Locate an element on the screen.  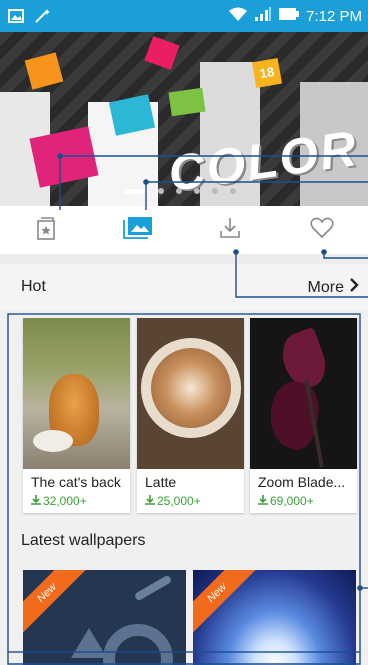
image-icon is located at coordinates (16, 18).